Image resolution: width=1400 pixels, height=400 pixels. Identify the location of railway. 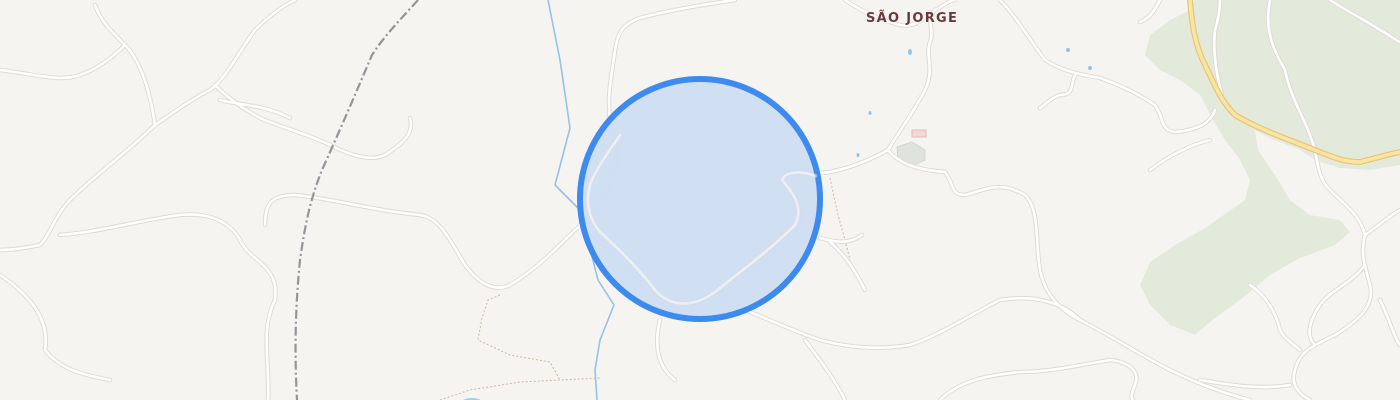
(356, 200).